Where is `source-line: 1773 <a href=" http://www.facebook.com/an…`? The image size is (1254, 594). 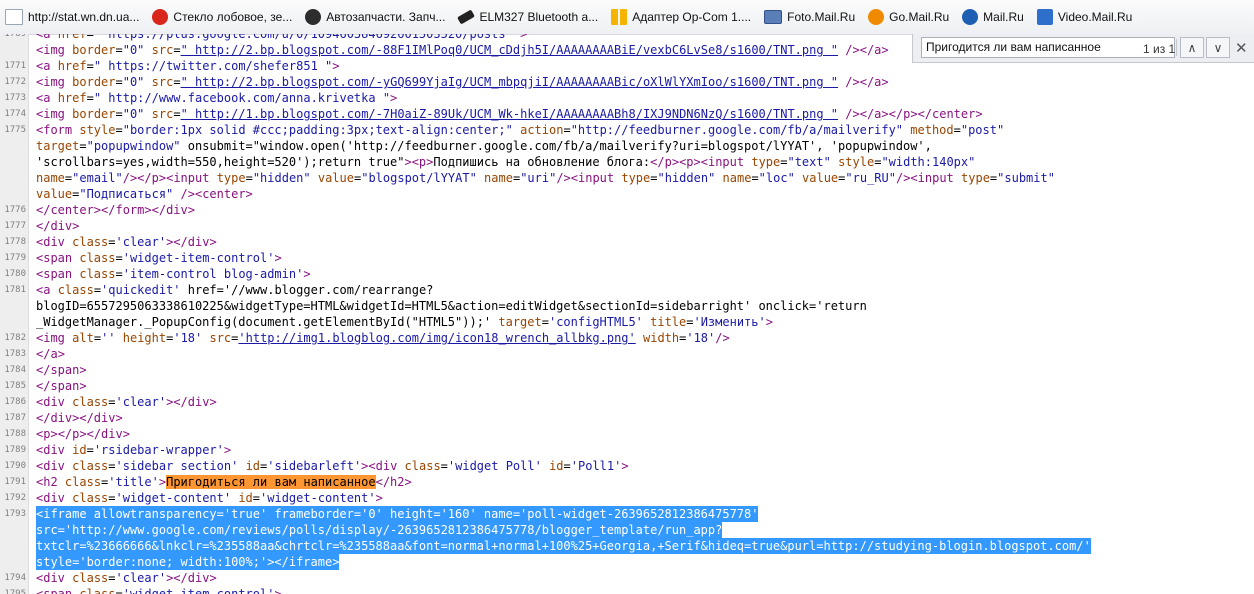 source-line: 1773 <a href=" http://www.facebook.com/an… is located at coordinates (627, 98).